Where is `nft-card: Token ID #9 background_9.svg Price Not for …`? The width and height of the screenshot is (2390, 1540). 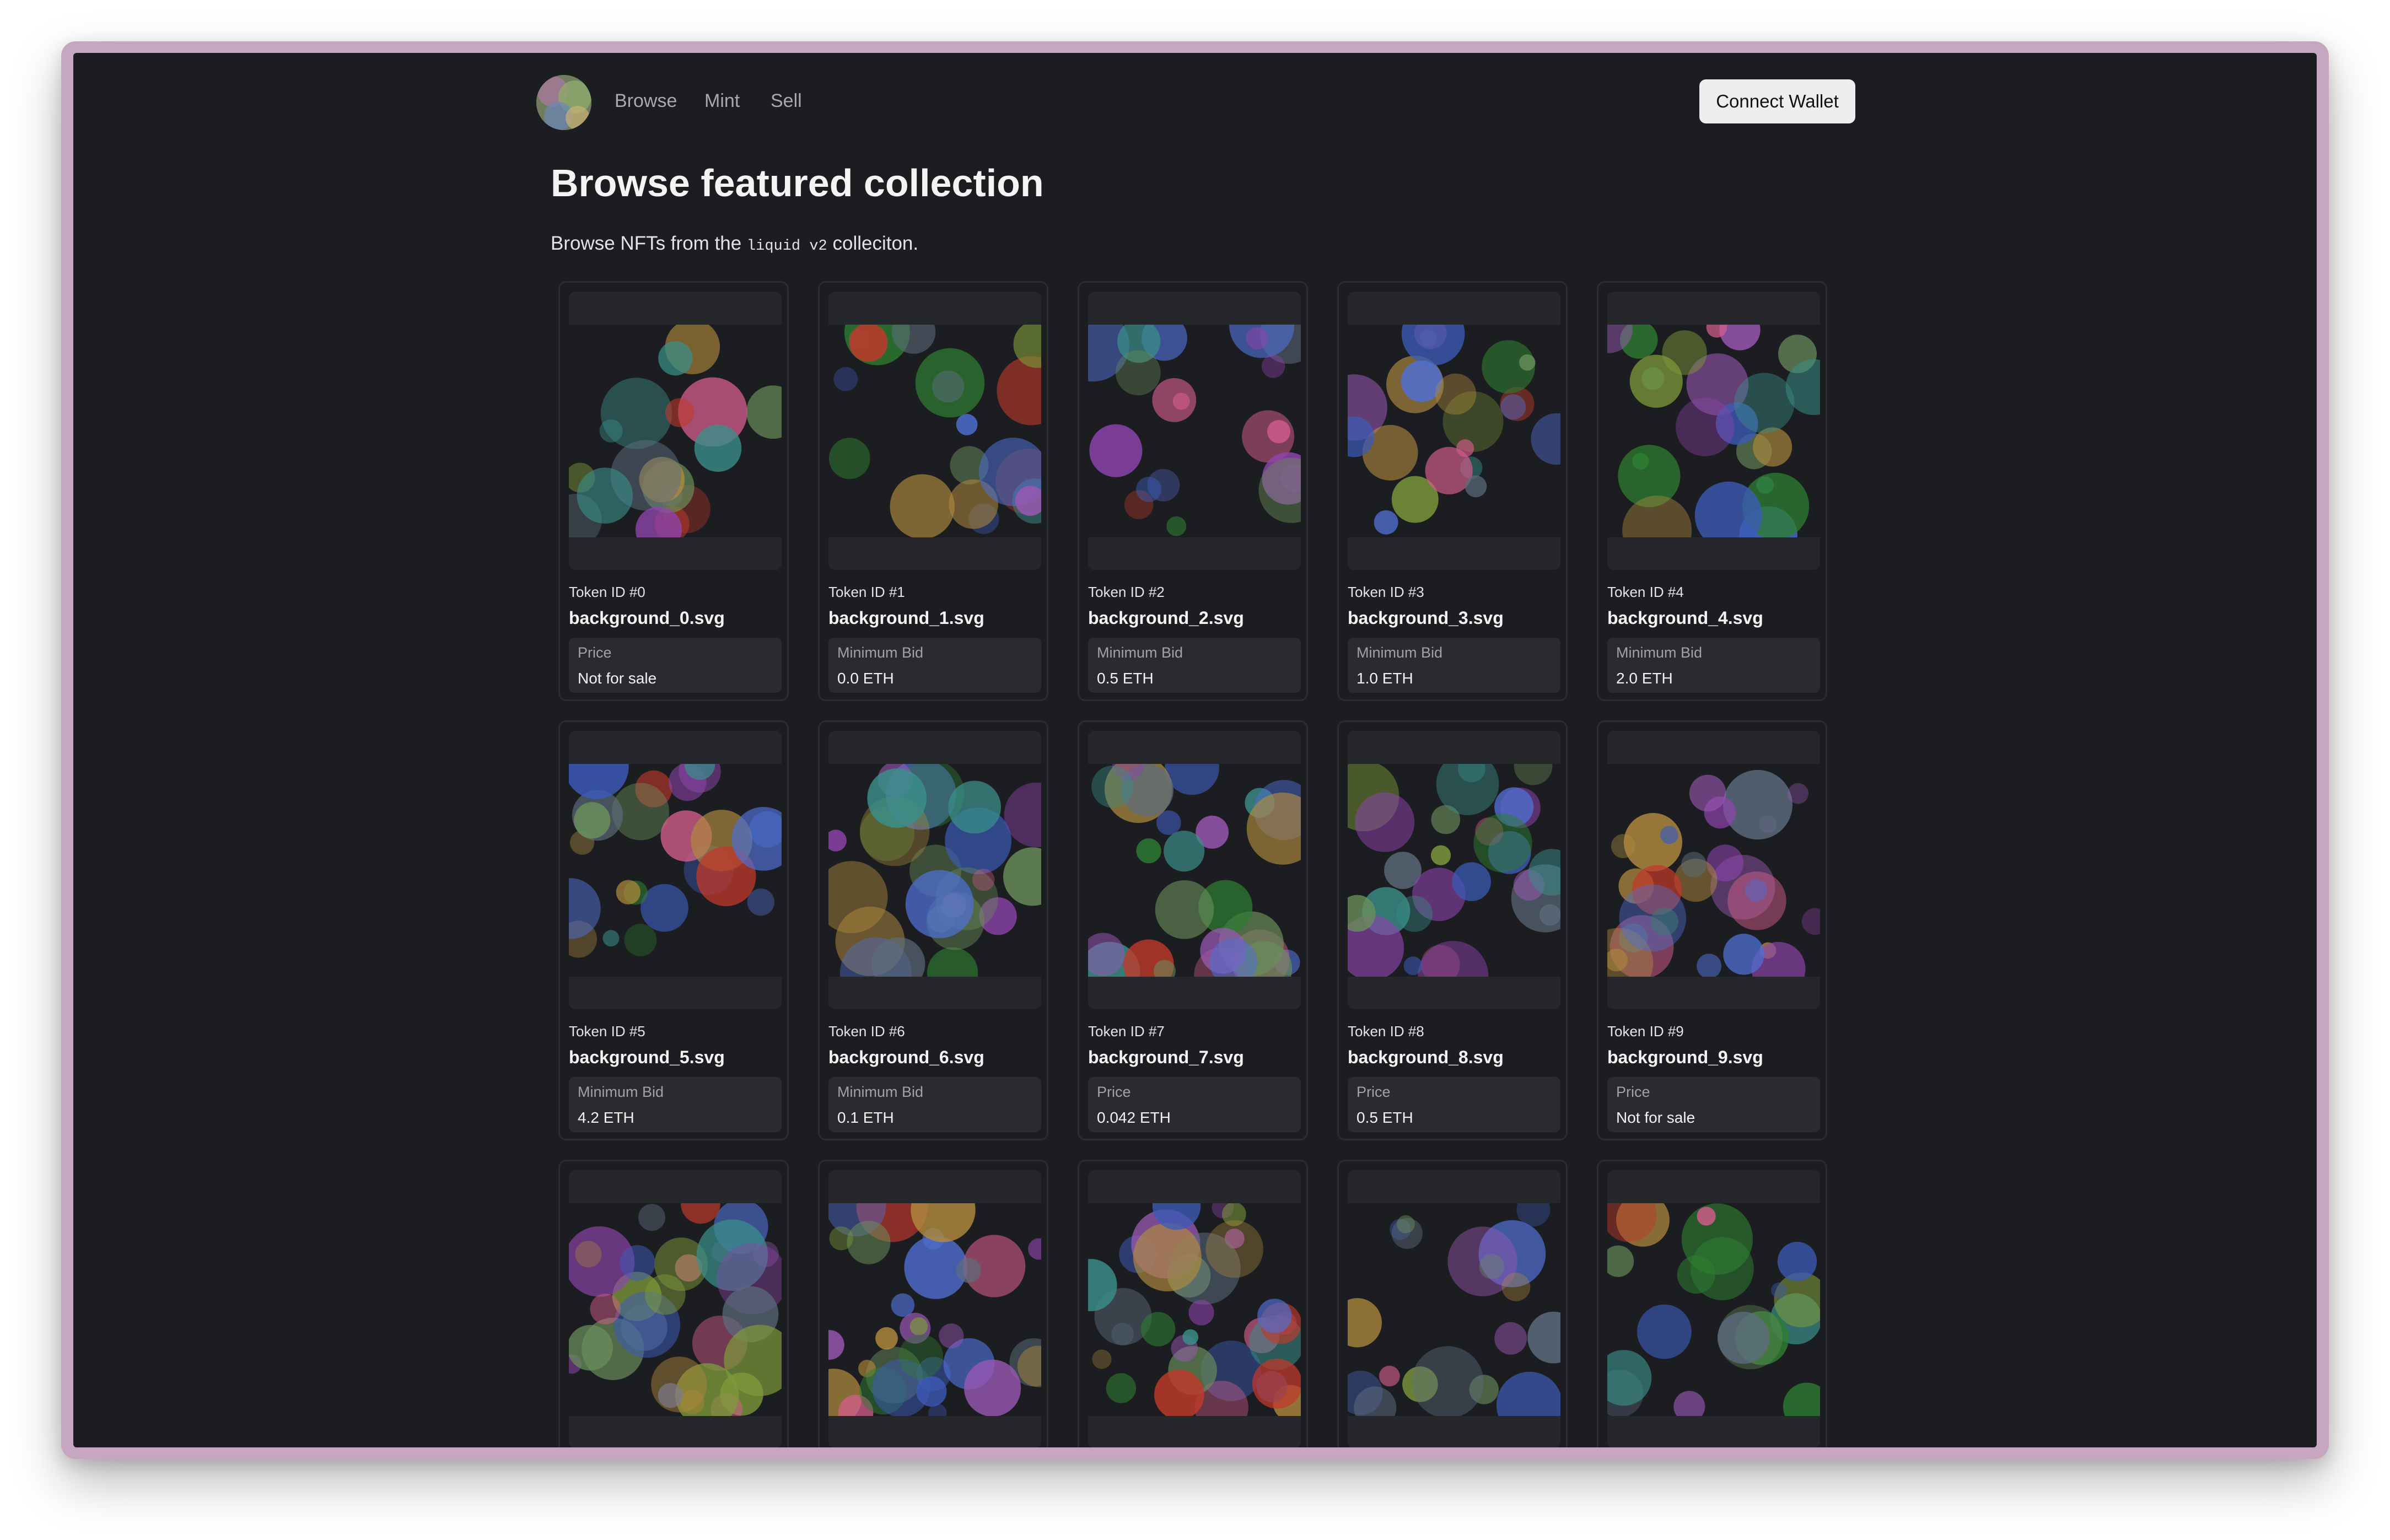 nft-card: Token ID #9 background_9.svg Price Not for … is located at coordinates (1712, 930).